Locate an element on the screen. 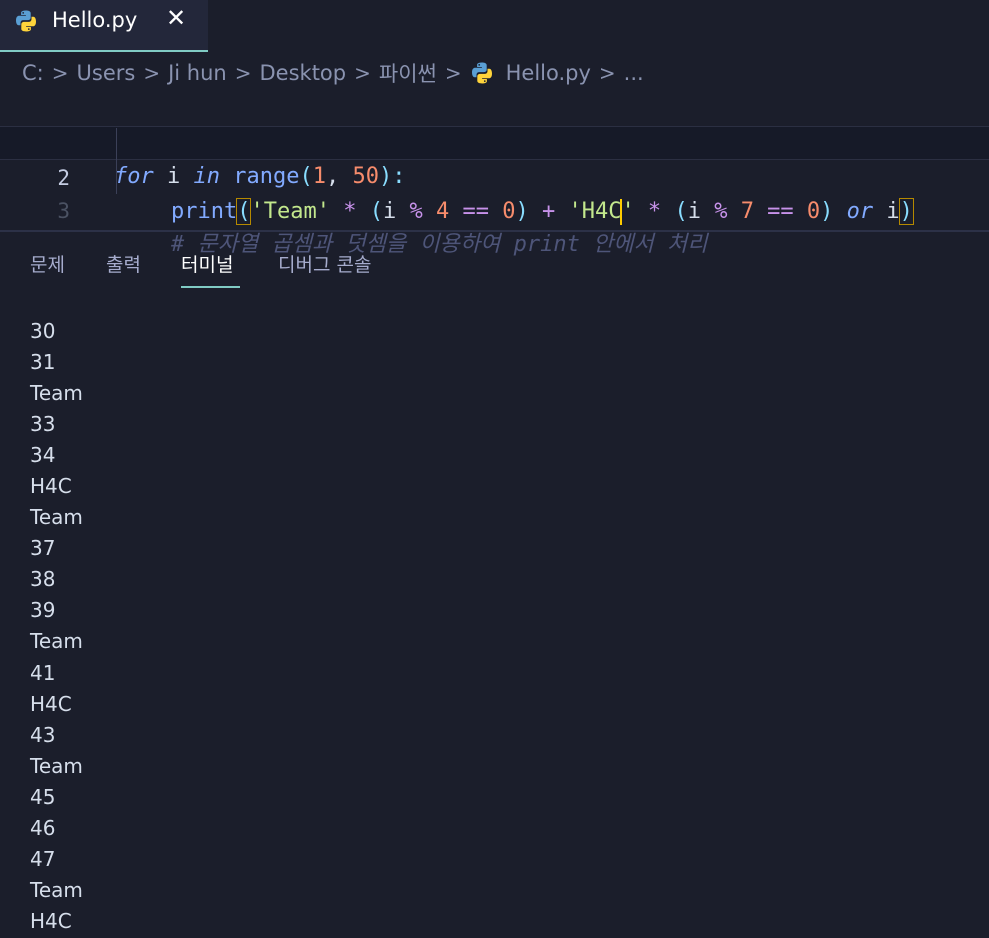  terminal-line: 38 is located at coordinates (43, 579).